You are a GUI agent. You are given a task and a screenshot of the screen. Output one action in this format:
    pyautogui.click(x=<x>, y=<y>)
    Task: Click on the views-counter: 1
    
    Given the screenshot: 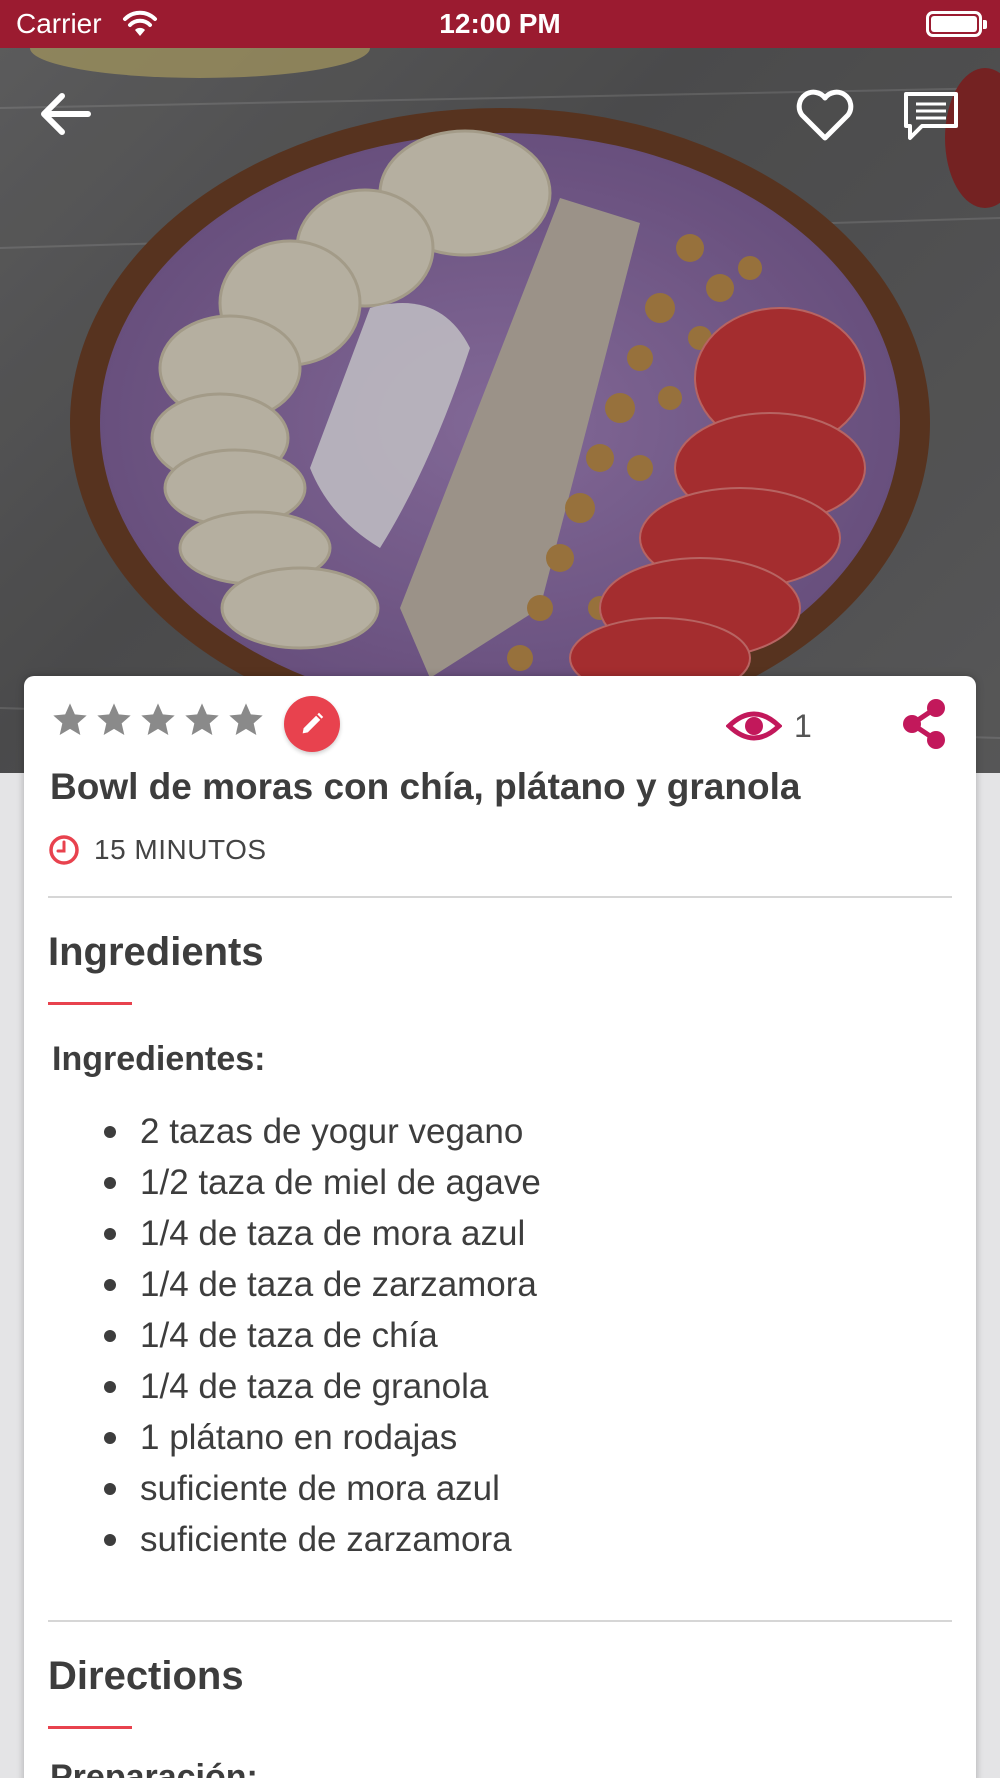 What is the action you would take?
    pyautogui.click(x=769, y=726)
    